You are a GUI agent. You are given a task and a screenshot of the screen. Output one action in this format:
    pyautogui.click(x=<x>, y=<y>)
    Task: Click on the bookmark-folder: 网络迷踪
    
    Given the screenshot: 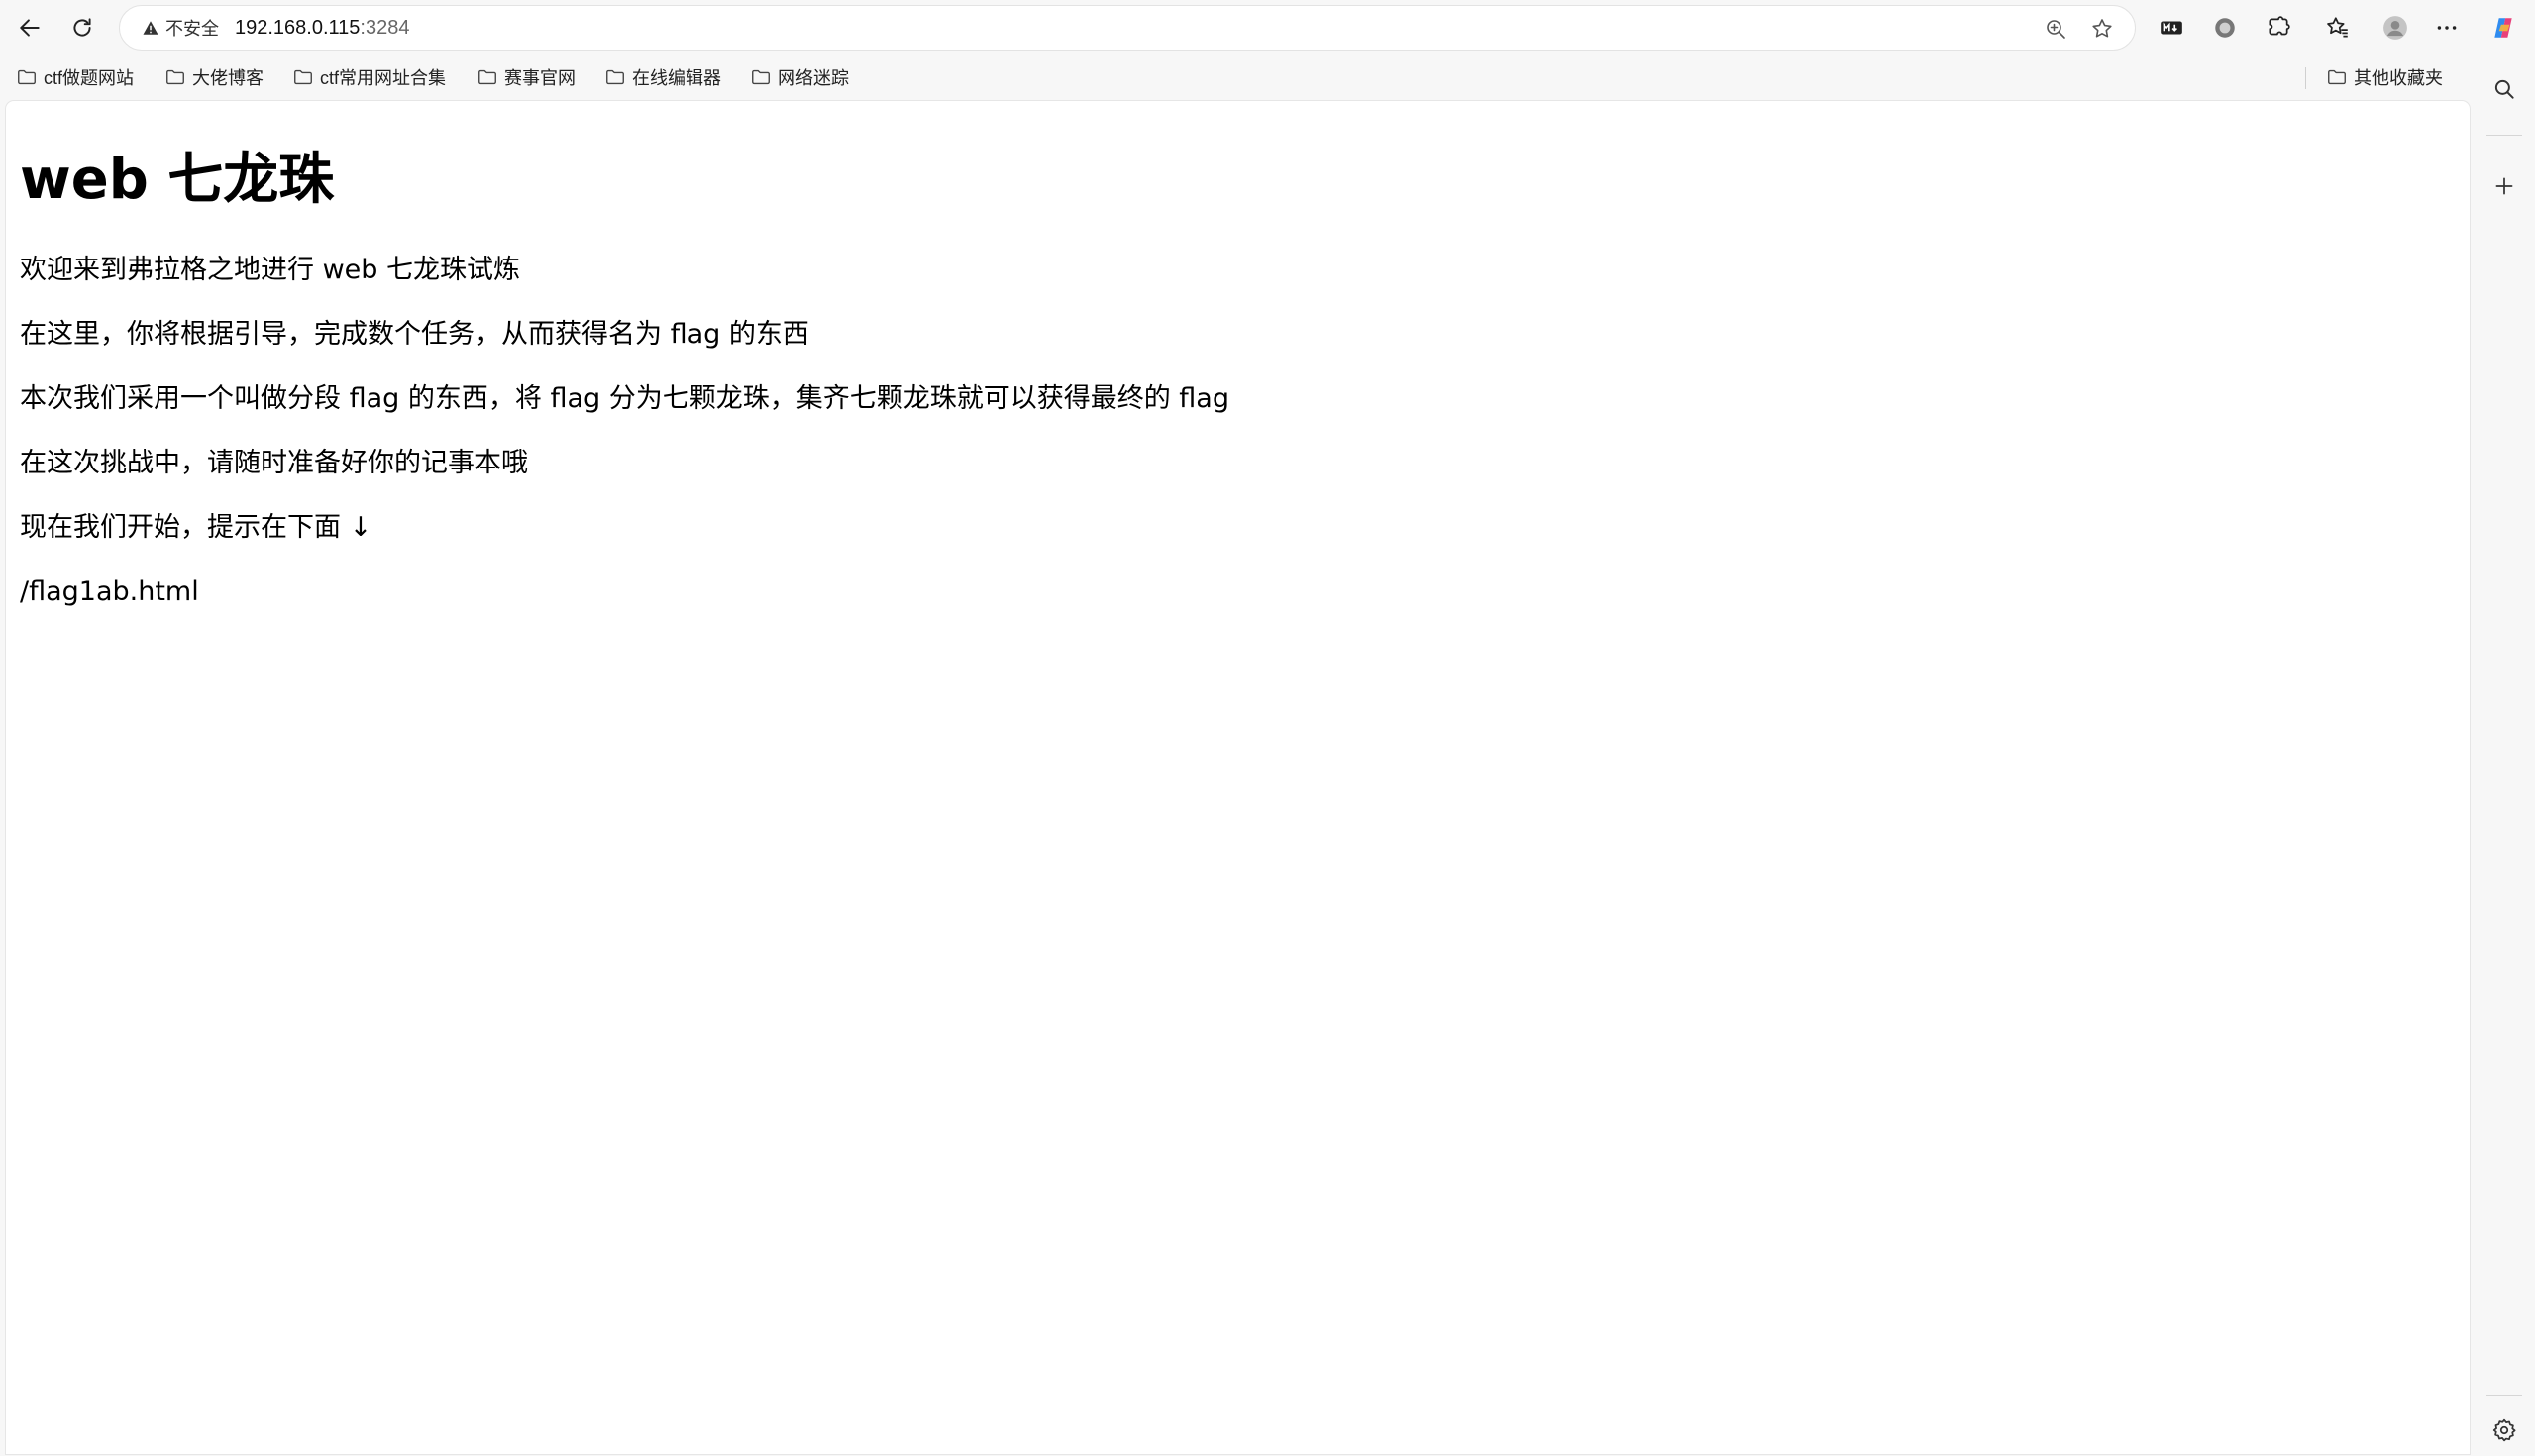 What is the action you would take?
    pyautogui.click(x=799, y=77)
    